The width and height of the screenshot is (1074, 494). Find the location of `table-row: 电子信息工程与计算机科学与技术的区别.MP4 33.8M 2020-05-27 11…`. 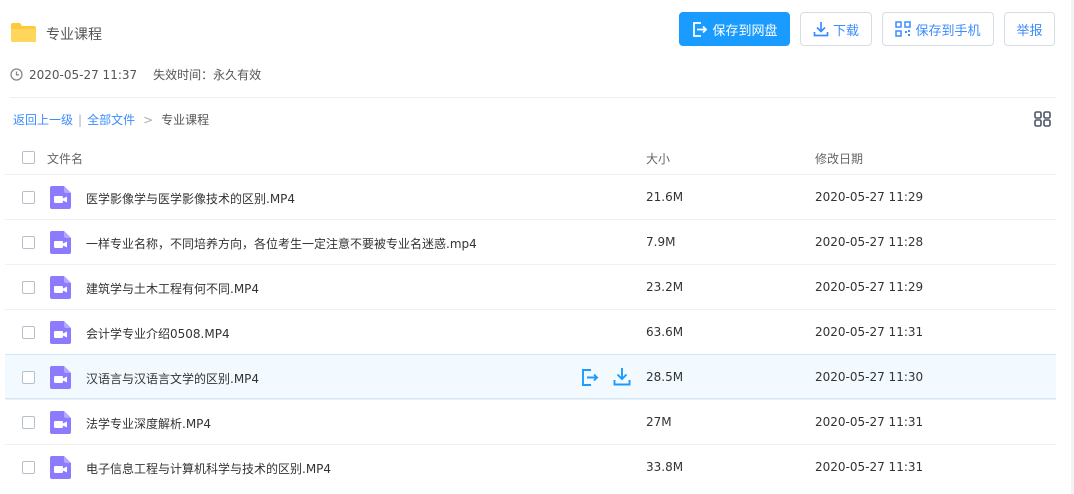

table-row: 电子信息工程与计算机科学与技术的区别.MP4 33.8M 2020-05-27 11… is located at coordinates (530, 466).